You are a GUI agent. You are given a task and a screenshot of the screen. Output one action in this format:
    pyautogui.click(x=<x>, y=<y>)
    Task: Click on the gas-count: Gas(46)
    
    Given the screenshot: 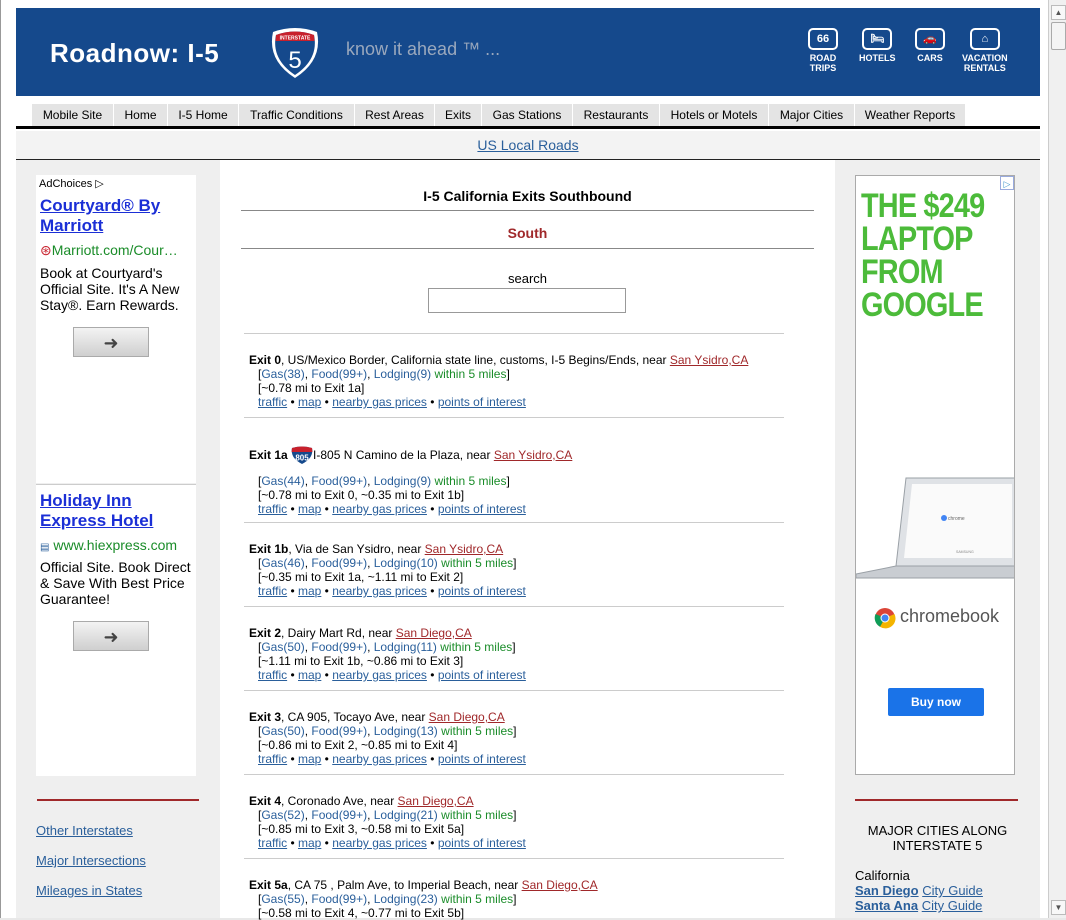 What is the action you would take?
    pyautogui.click(x=282, y=563)
    